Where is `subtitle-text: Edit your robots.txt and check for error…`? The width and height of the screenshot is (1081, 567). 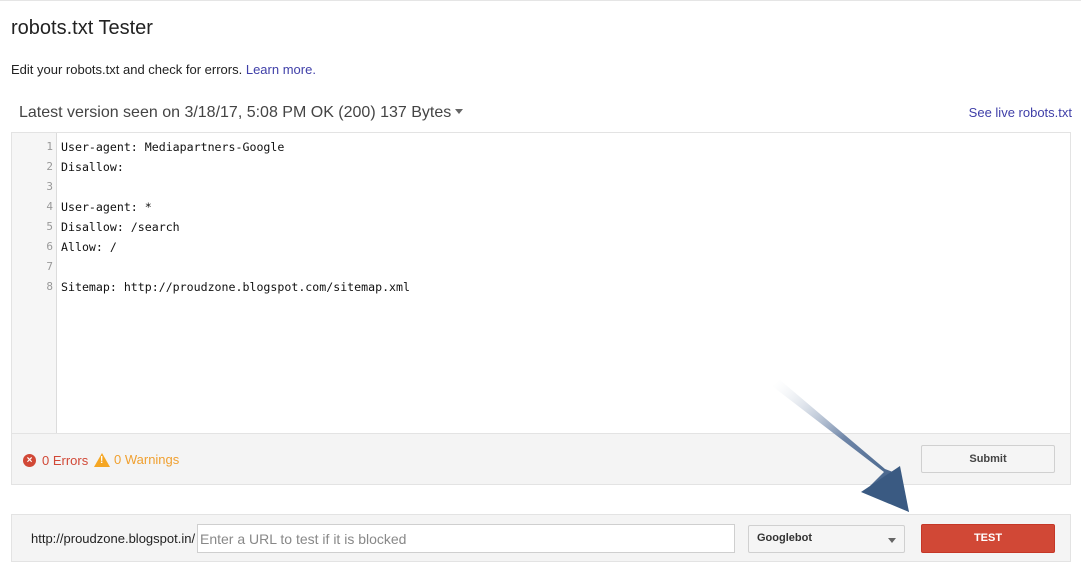
subtitle-text: Edit your robots.txt and check for error… is located at coordinates (127, 69).